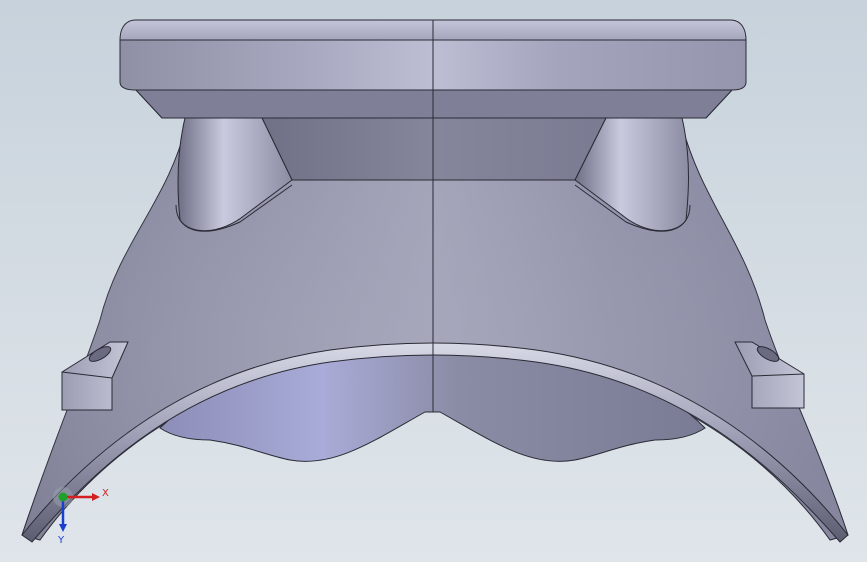 This screenshot has width=867, height=562. What do you see at coordinates (63, 497) in the screenshot?
I see `origin-icon` at bounding box center [63, 497].